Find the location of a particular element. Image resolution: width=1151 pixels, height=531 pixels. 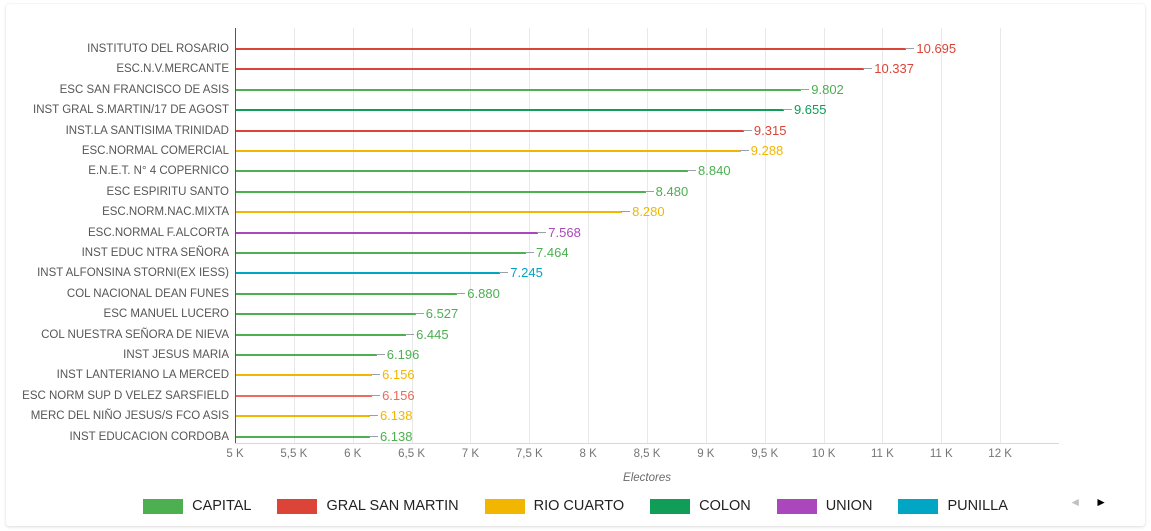

x-tick-label: 7 K is located at coordinates (470, 454).